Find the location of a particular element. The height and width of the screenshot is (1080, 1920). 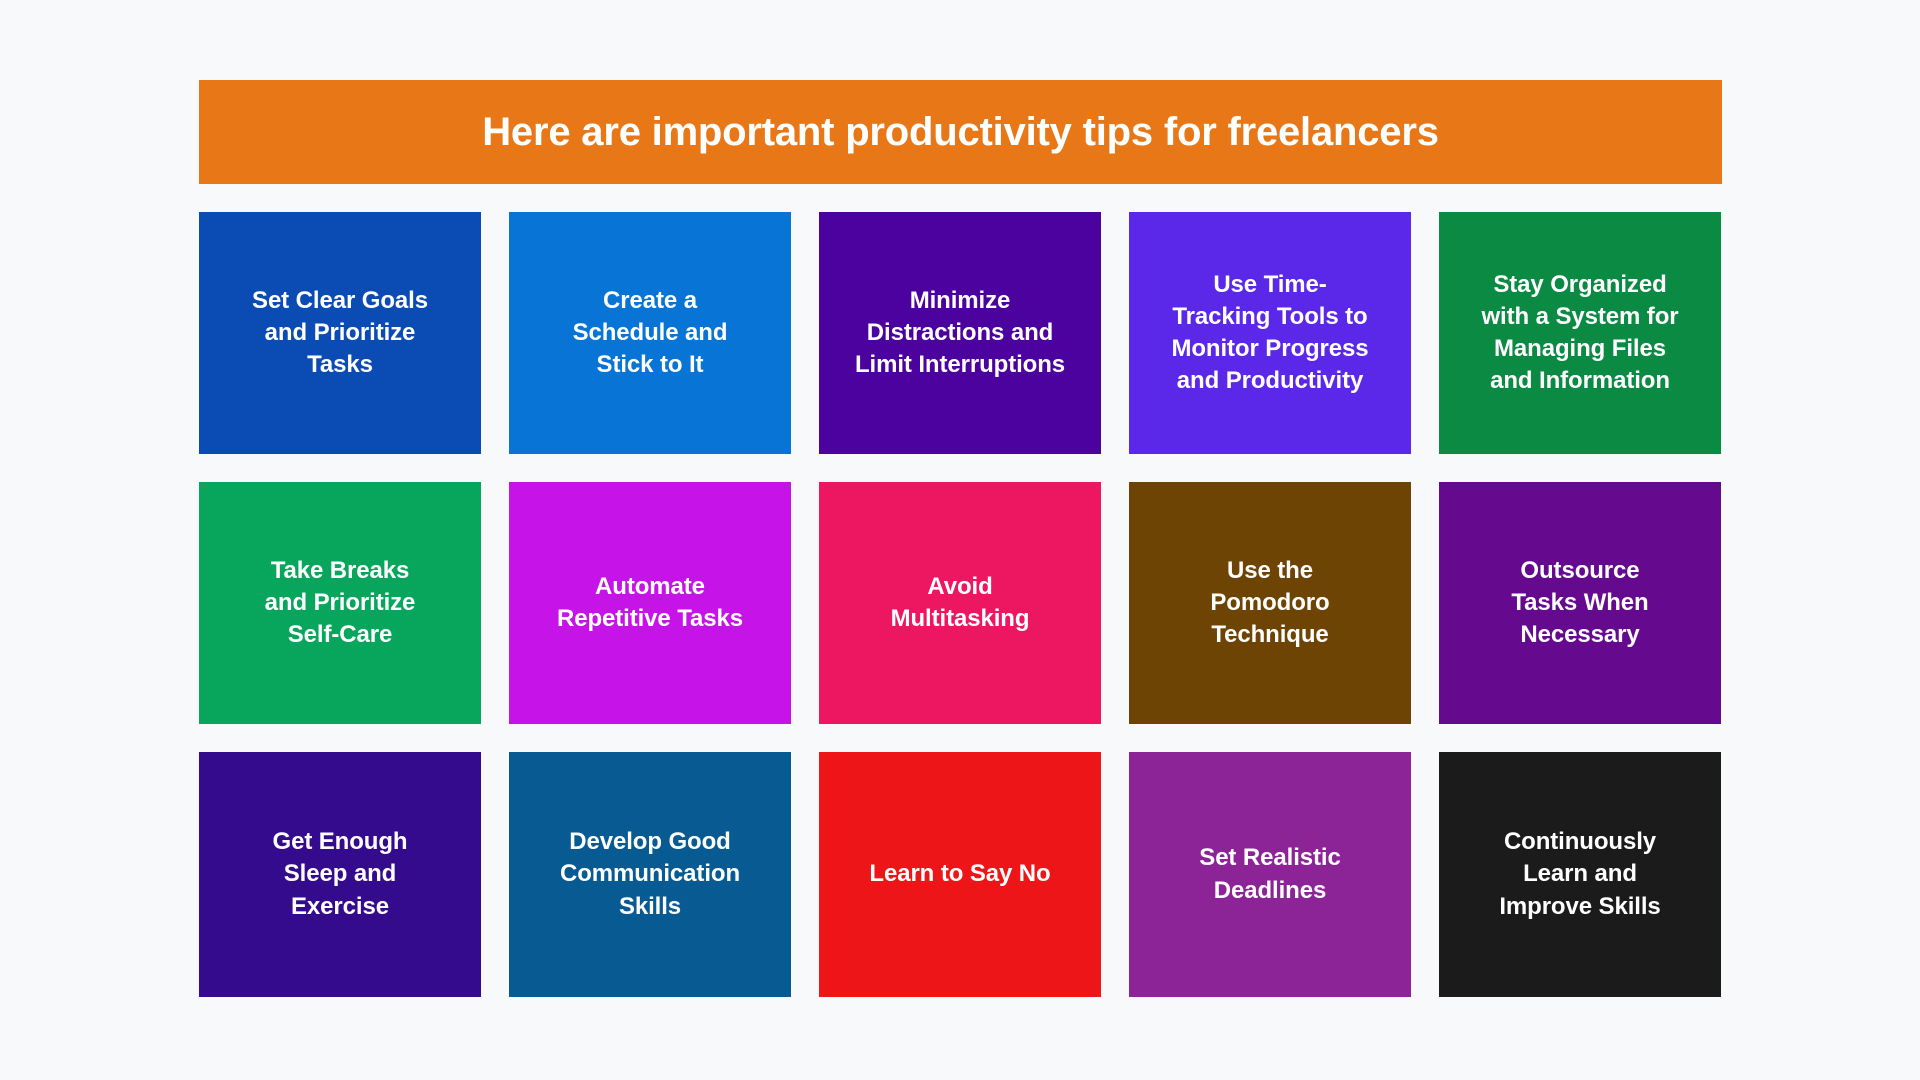

tip-card-12: Develop Good Communication Skills is located at coordinates (650, 874).